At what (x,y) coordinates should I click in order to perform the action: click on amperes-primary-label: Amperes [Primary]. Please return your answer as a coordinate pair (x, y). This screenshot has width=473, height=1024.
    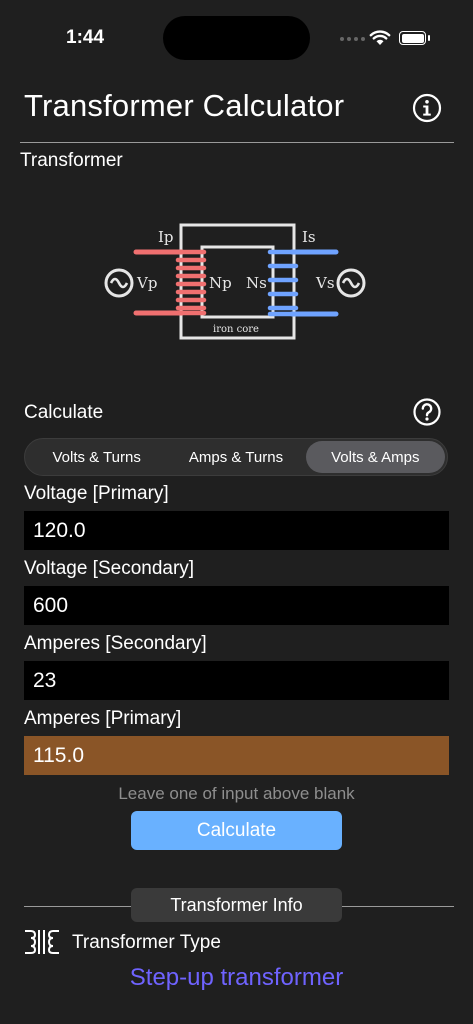
    Looking at the image, I should click on (103, 718).